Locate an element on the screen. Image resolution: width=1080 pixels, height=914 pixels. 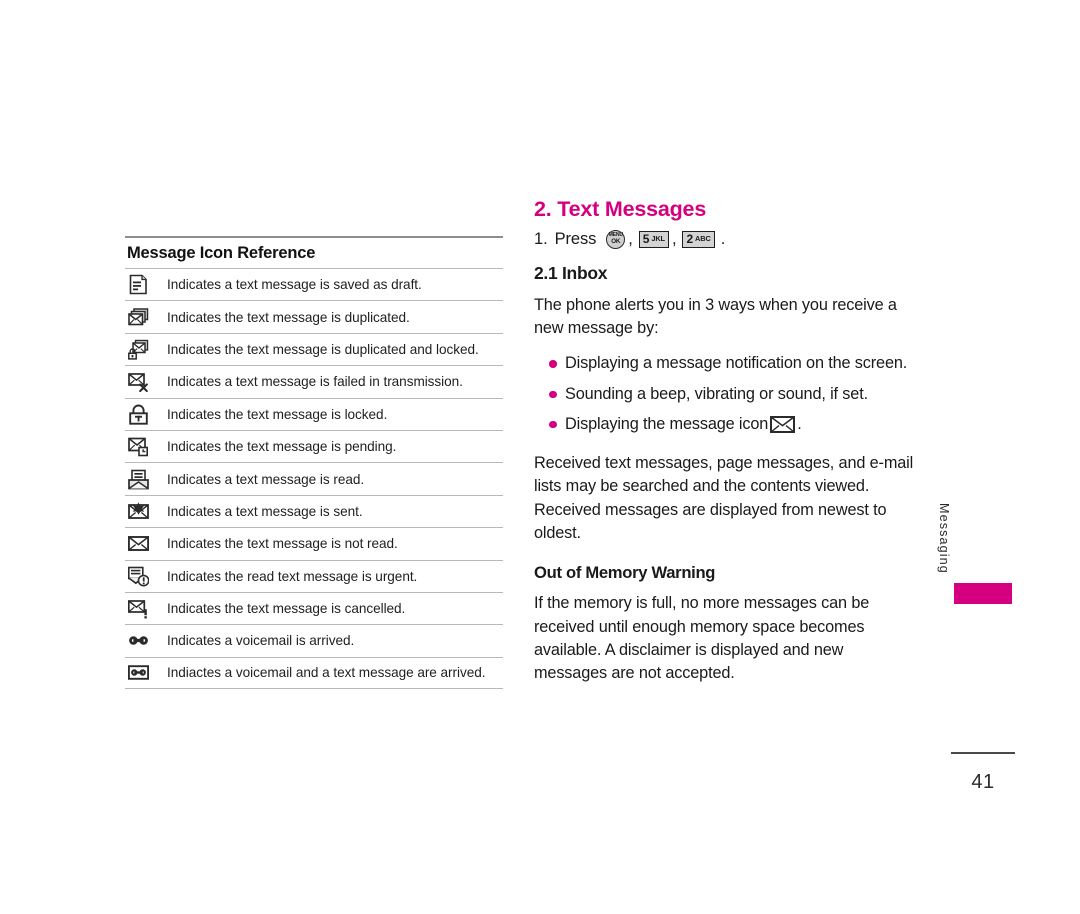
press-step-instruction: 1. Press MENU OK , 5 JKL , 2 ABC . is located at coordinates (725, 239).